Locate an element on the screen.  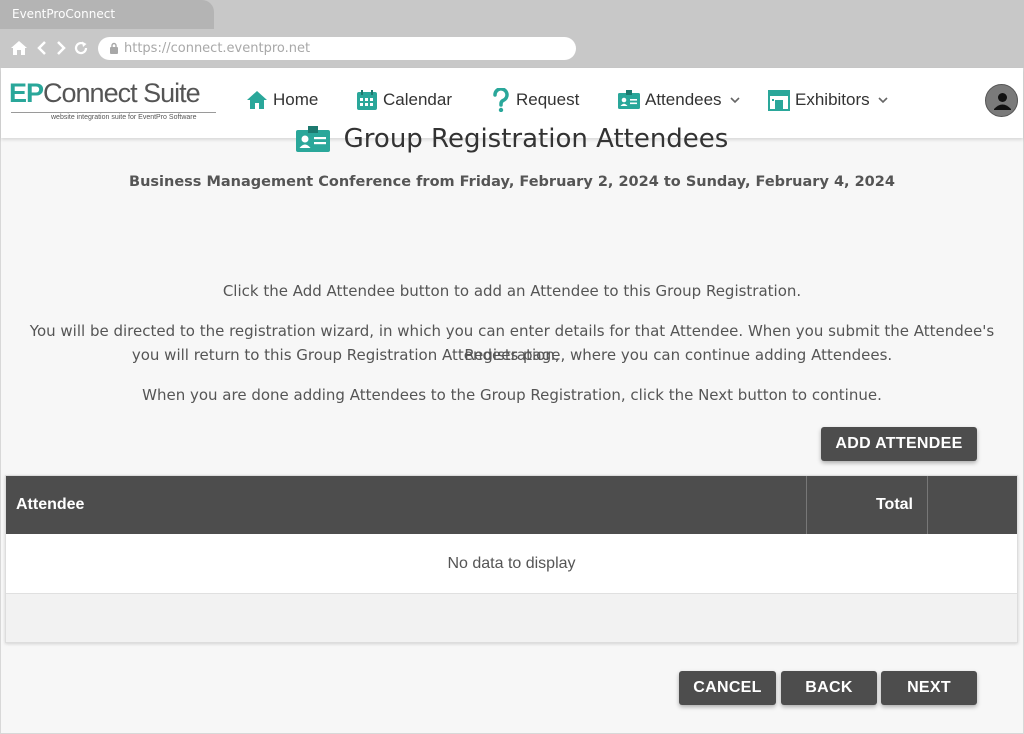
nav-calendar-label: Calendar is located at coordinates (417, 99).